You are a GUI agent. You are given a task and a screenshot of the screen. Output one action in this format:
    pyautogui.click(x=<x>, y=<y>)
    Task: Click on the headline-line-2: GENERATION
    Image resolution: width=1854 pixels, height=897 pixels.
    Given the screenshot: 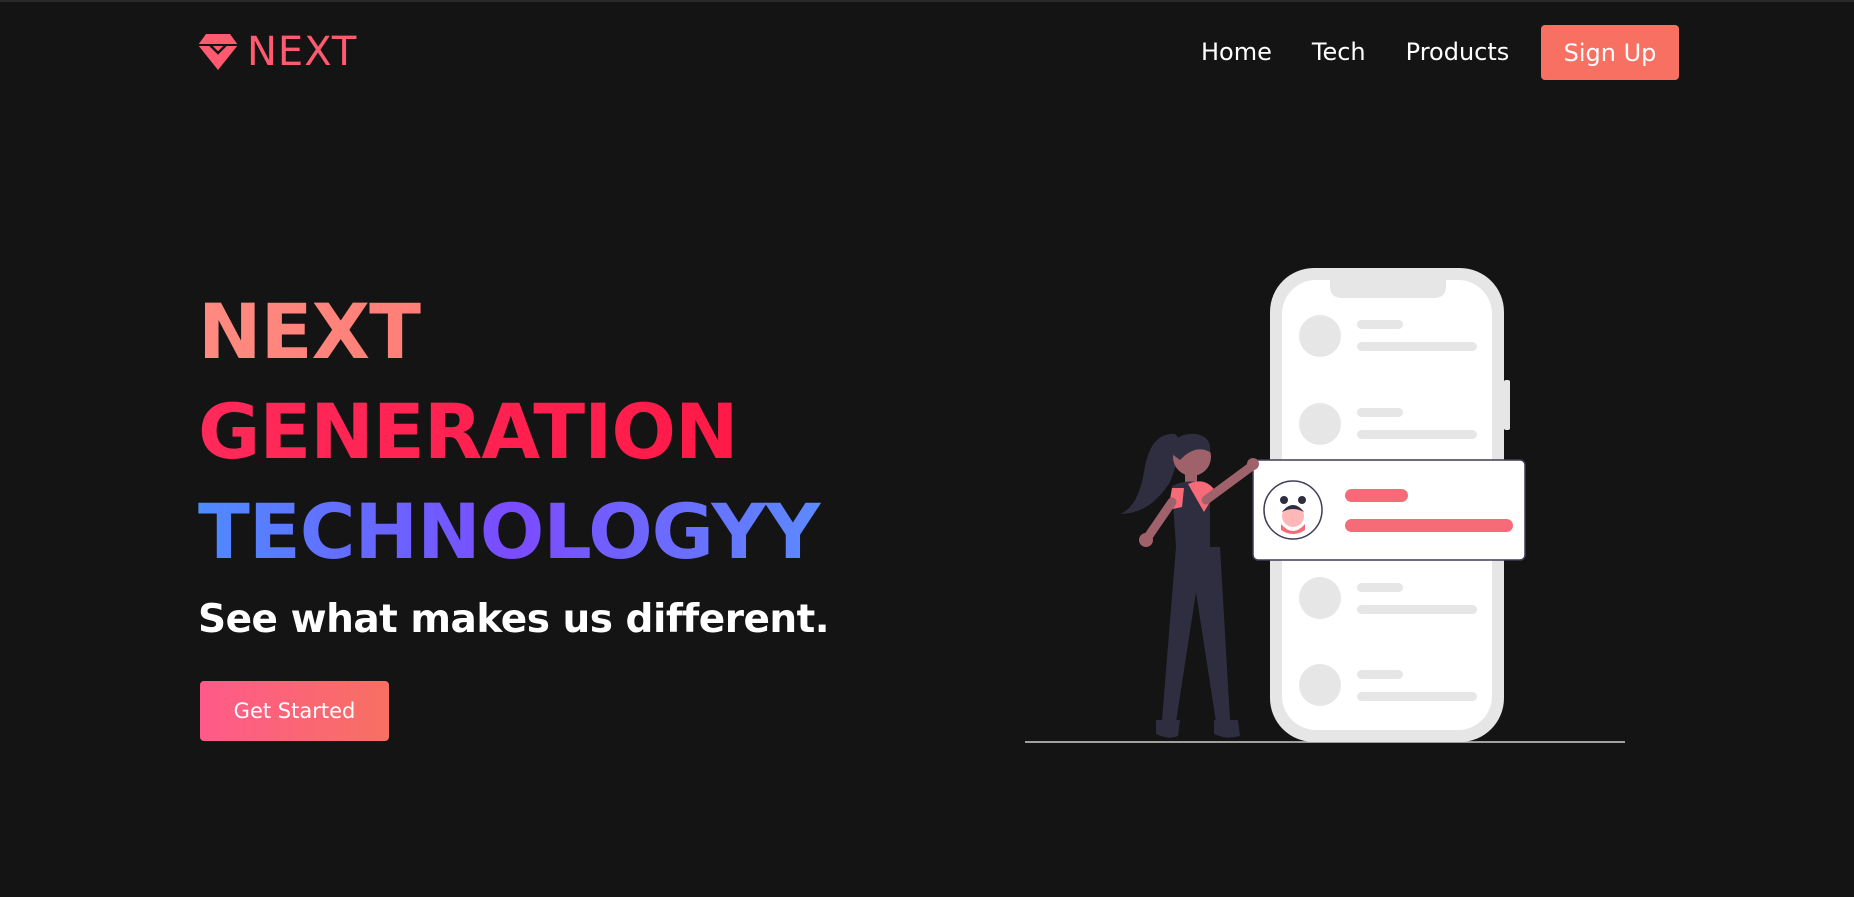 What is the action you would take?
    pyautogui.click(x=513, y=432)
    